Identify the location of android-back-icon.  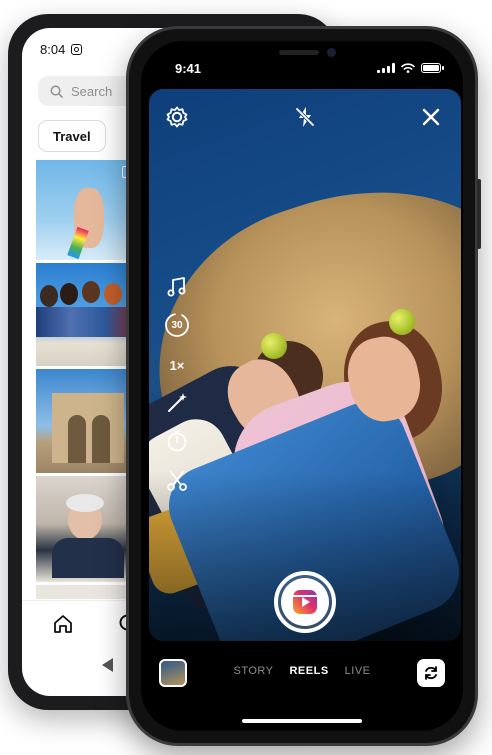
(107, 665).